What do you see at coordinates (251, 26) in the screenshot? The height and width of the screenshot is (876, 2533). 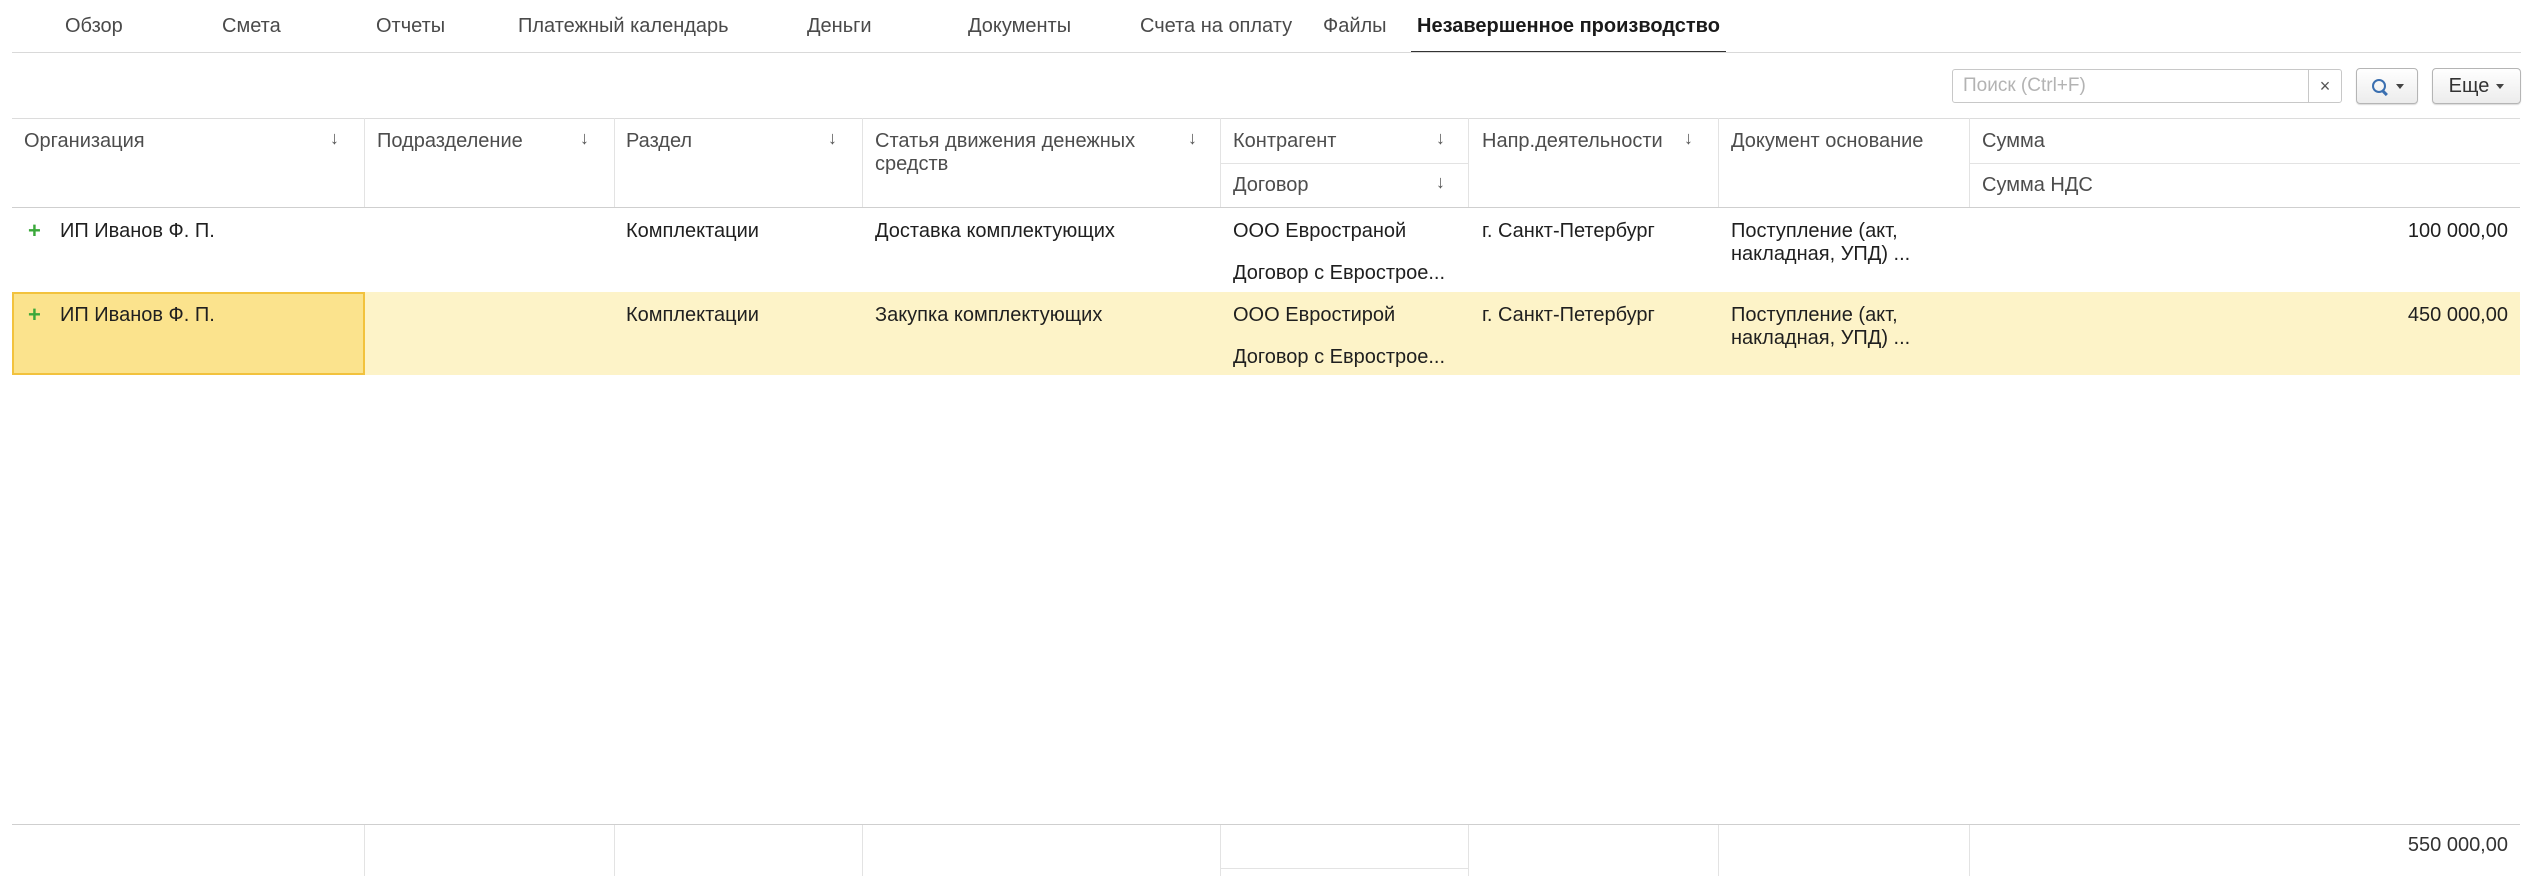 I see `tab-estimate: Смета` at bounding box center [251, 26].